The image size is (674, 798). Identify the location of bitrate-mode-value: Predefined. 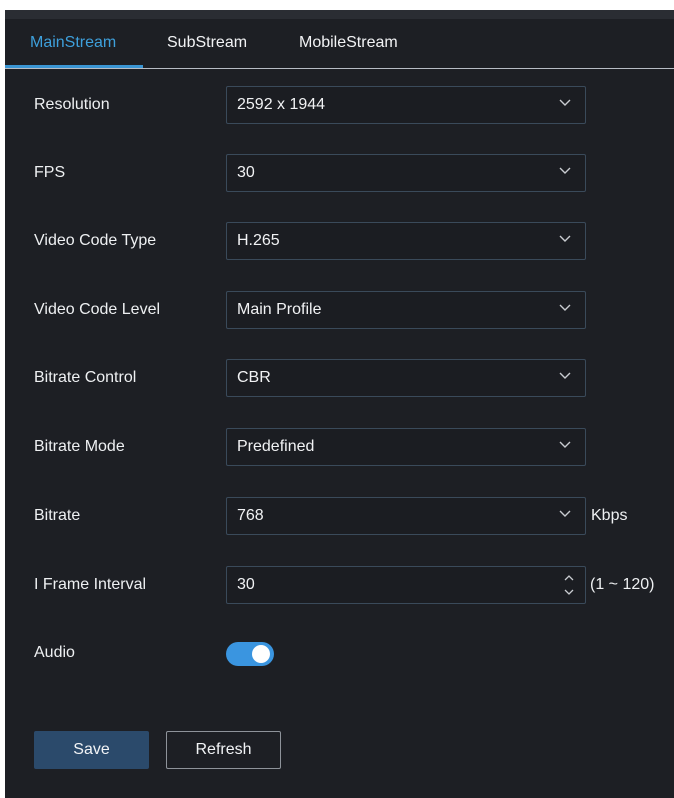
(276, 446).